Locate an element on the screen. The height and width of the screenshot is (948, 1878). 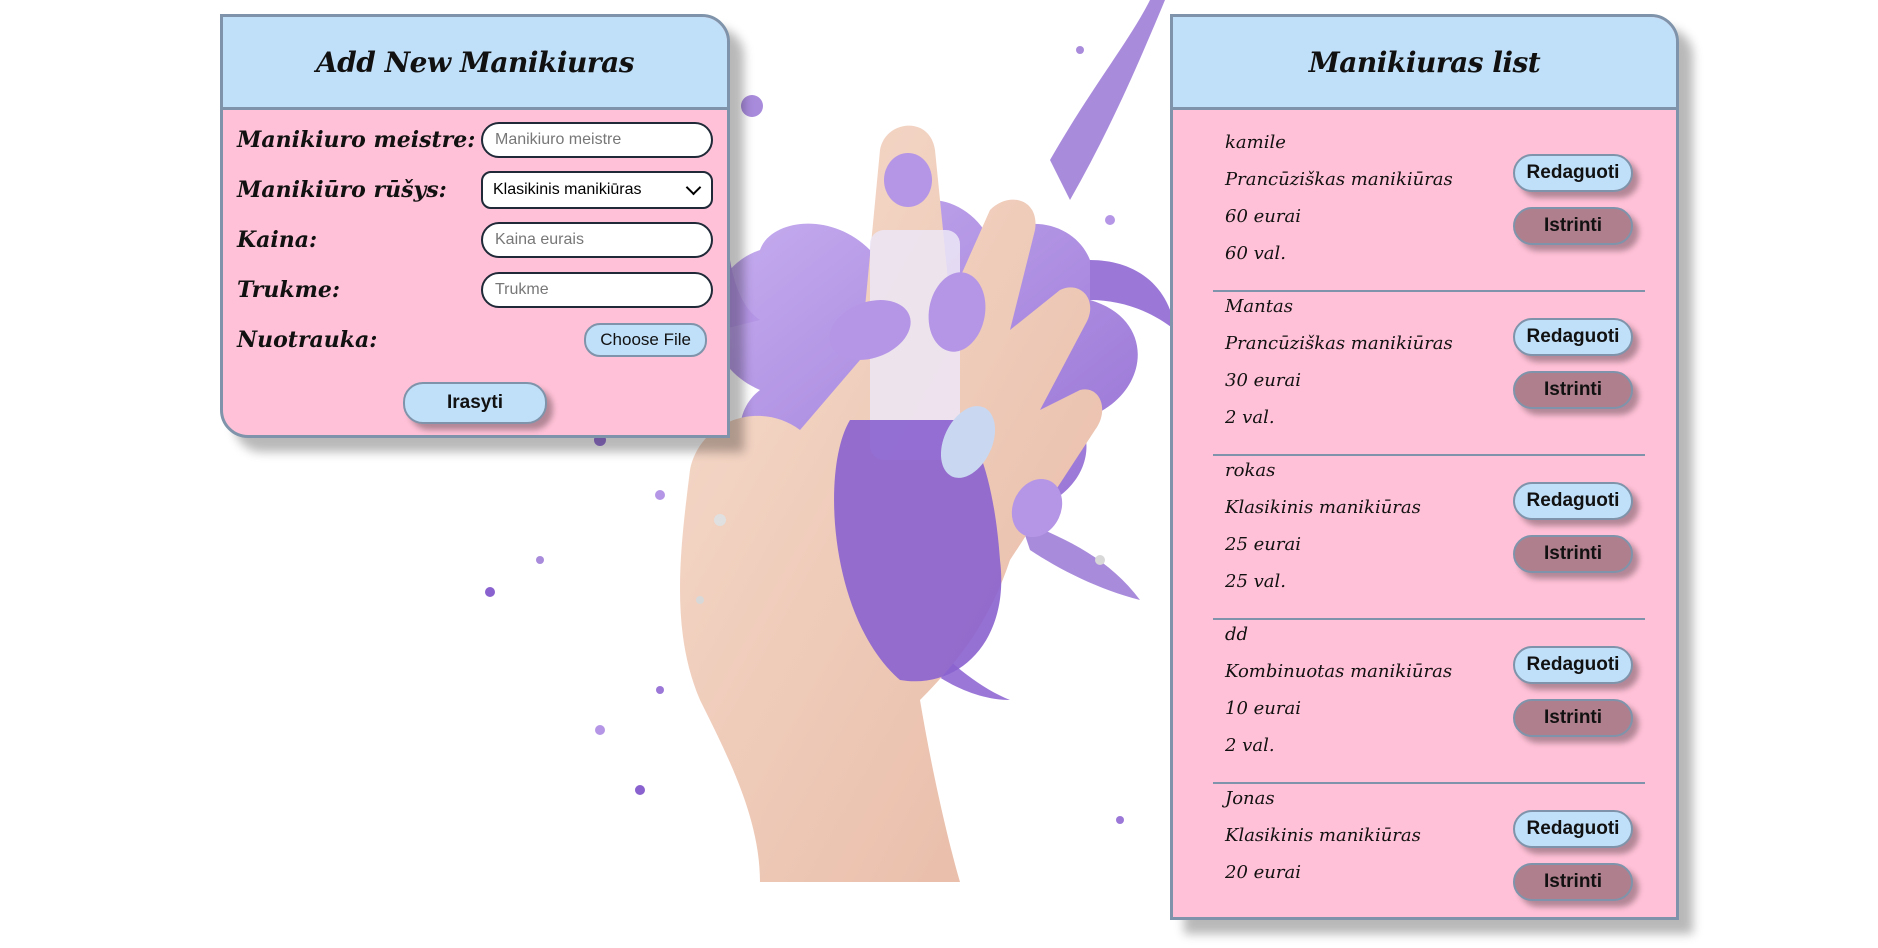
entry-kaina: 25 eurai is located at coordinates (1263, 544).